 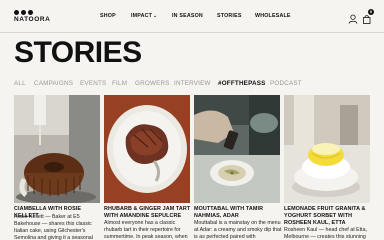 I want to click on nav-item-impact-label: IMPACT, so click(x=142, y=16).